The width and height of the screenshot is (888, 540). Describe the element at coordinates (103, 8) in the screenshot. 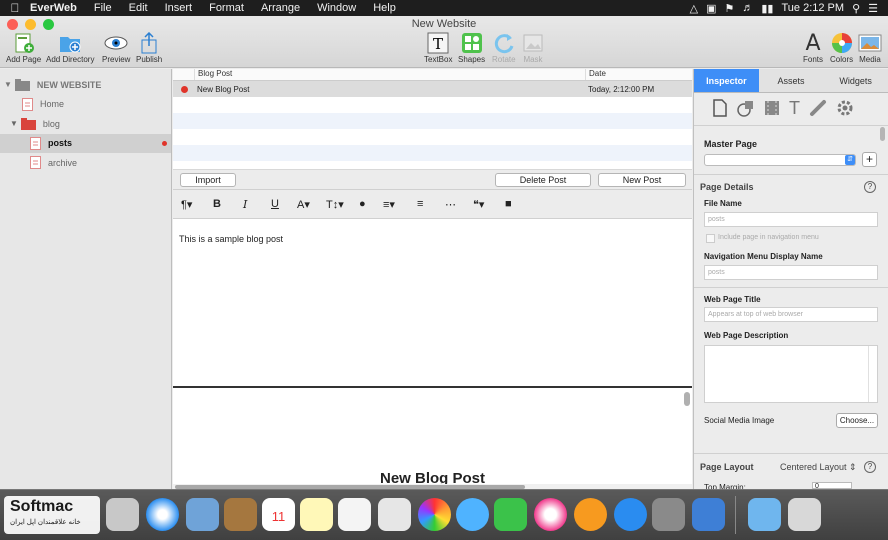

I see `menu-file: File` at that location.